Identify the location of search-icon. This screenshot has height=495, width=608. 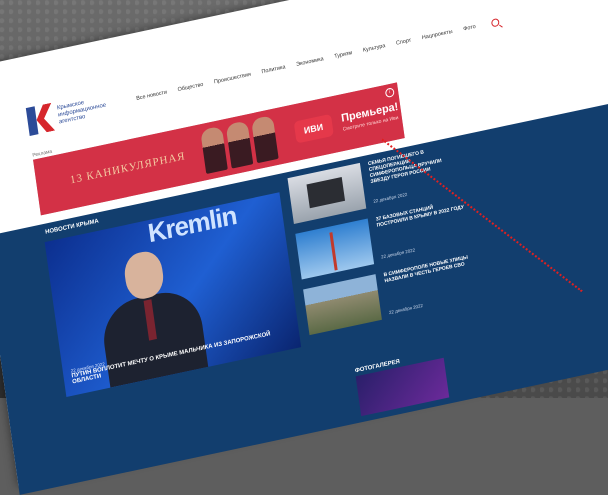
(495, 22).